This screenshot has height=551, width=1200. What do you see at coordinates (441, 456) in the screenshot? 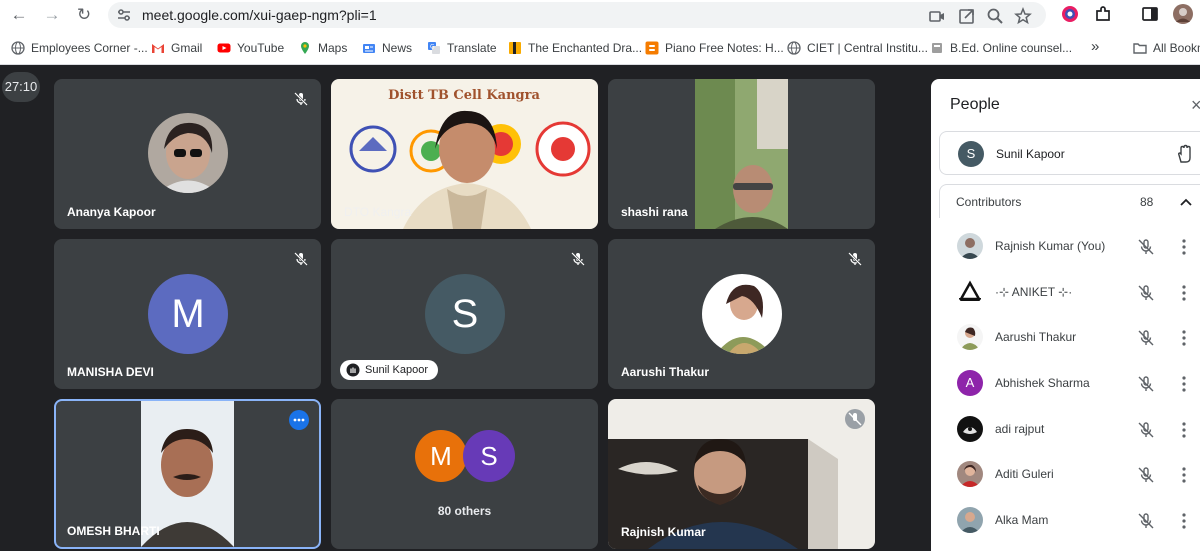
I see `others-avatar-m: M` at bounding box center [441, 456].